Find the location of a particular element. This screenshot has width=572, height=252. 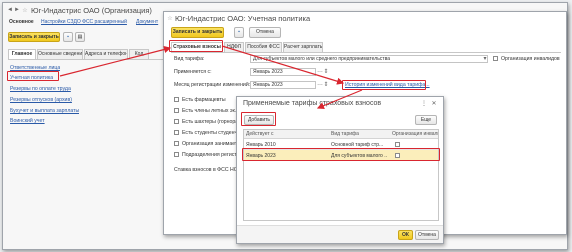

arrow-to-history-link is located at coordinates (283, 65).